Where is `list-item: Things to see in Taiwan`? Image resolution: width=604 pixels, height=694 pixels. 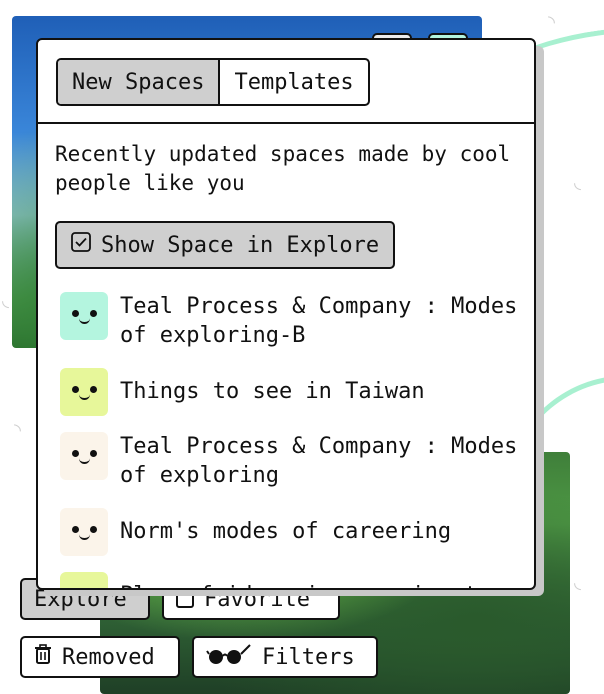
list-item: Things to see in Taiwan is located at coordinates (290, 392).